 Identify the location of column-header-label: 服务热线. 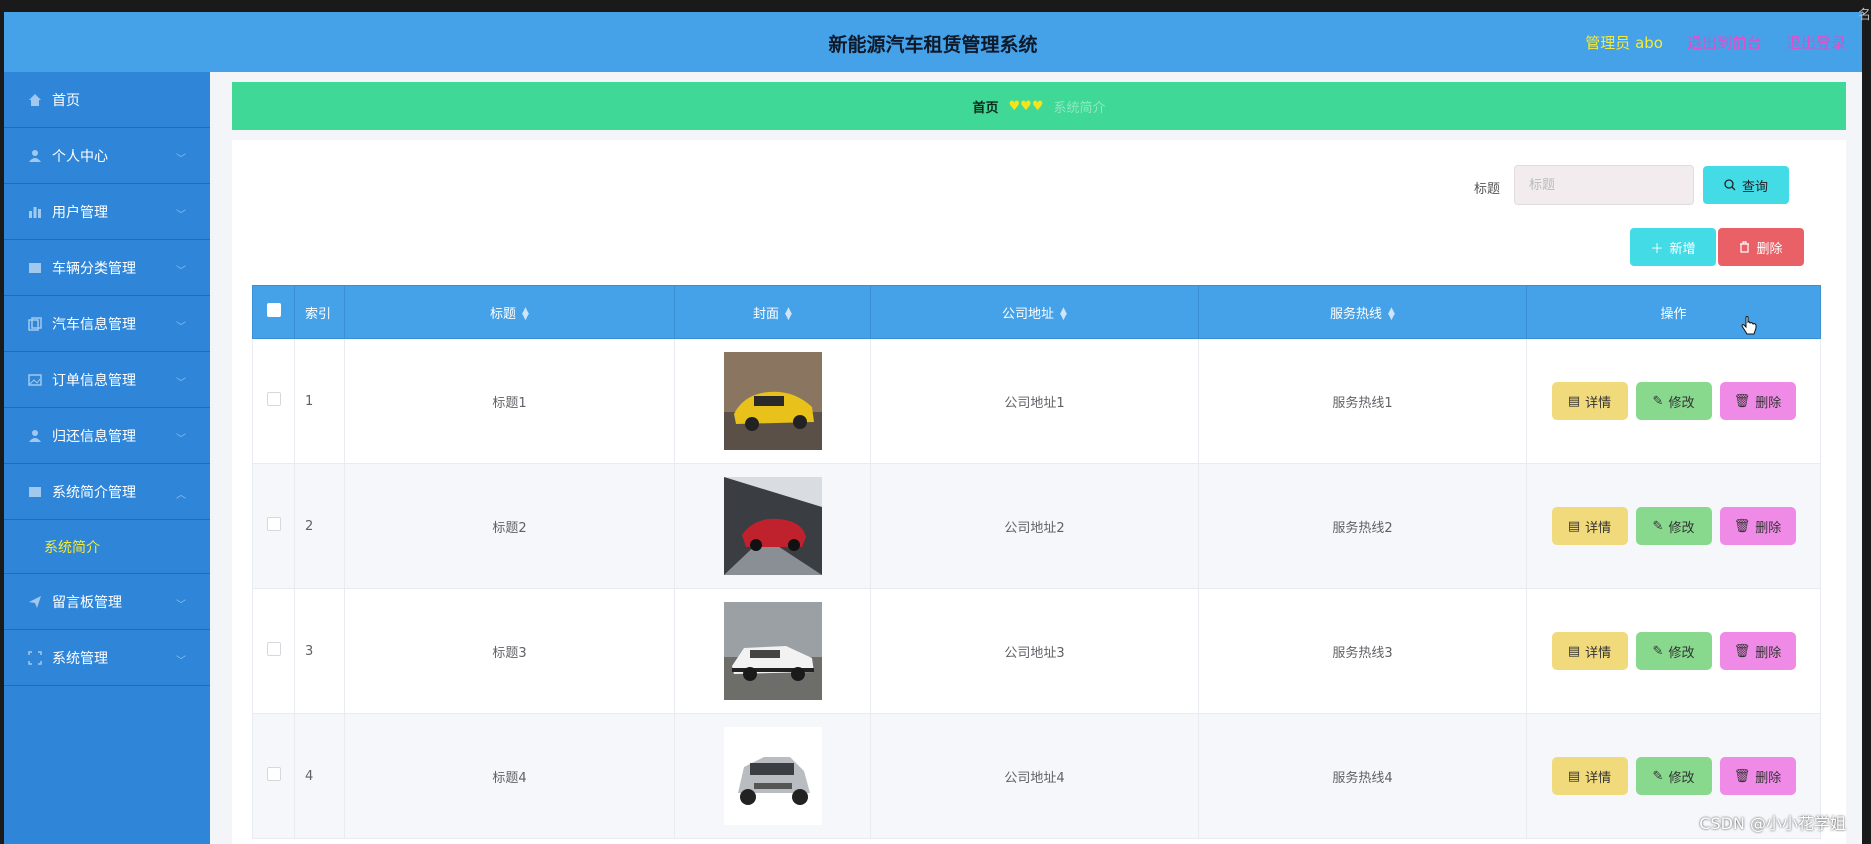
(1356, 314).